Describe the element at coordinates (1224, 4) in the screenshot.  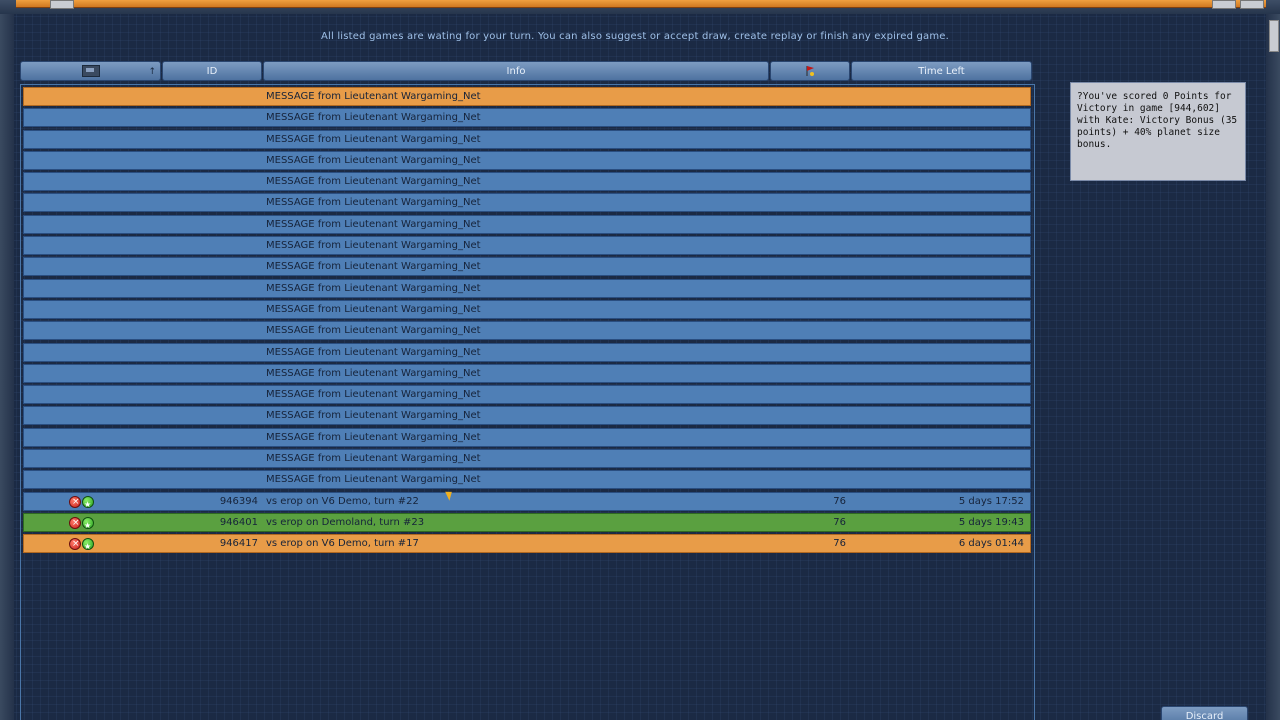
I see `title-minimize-button` at that location.